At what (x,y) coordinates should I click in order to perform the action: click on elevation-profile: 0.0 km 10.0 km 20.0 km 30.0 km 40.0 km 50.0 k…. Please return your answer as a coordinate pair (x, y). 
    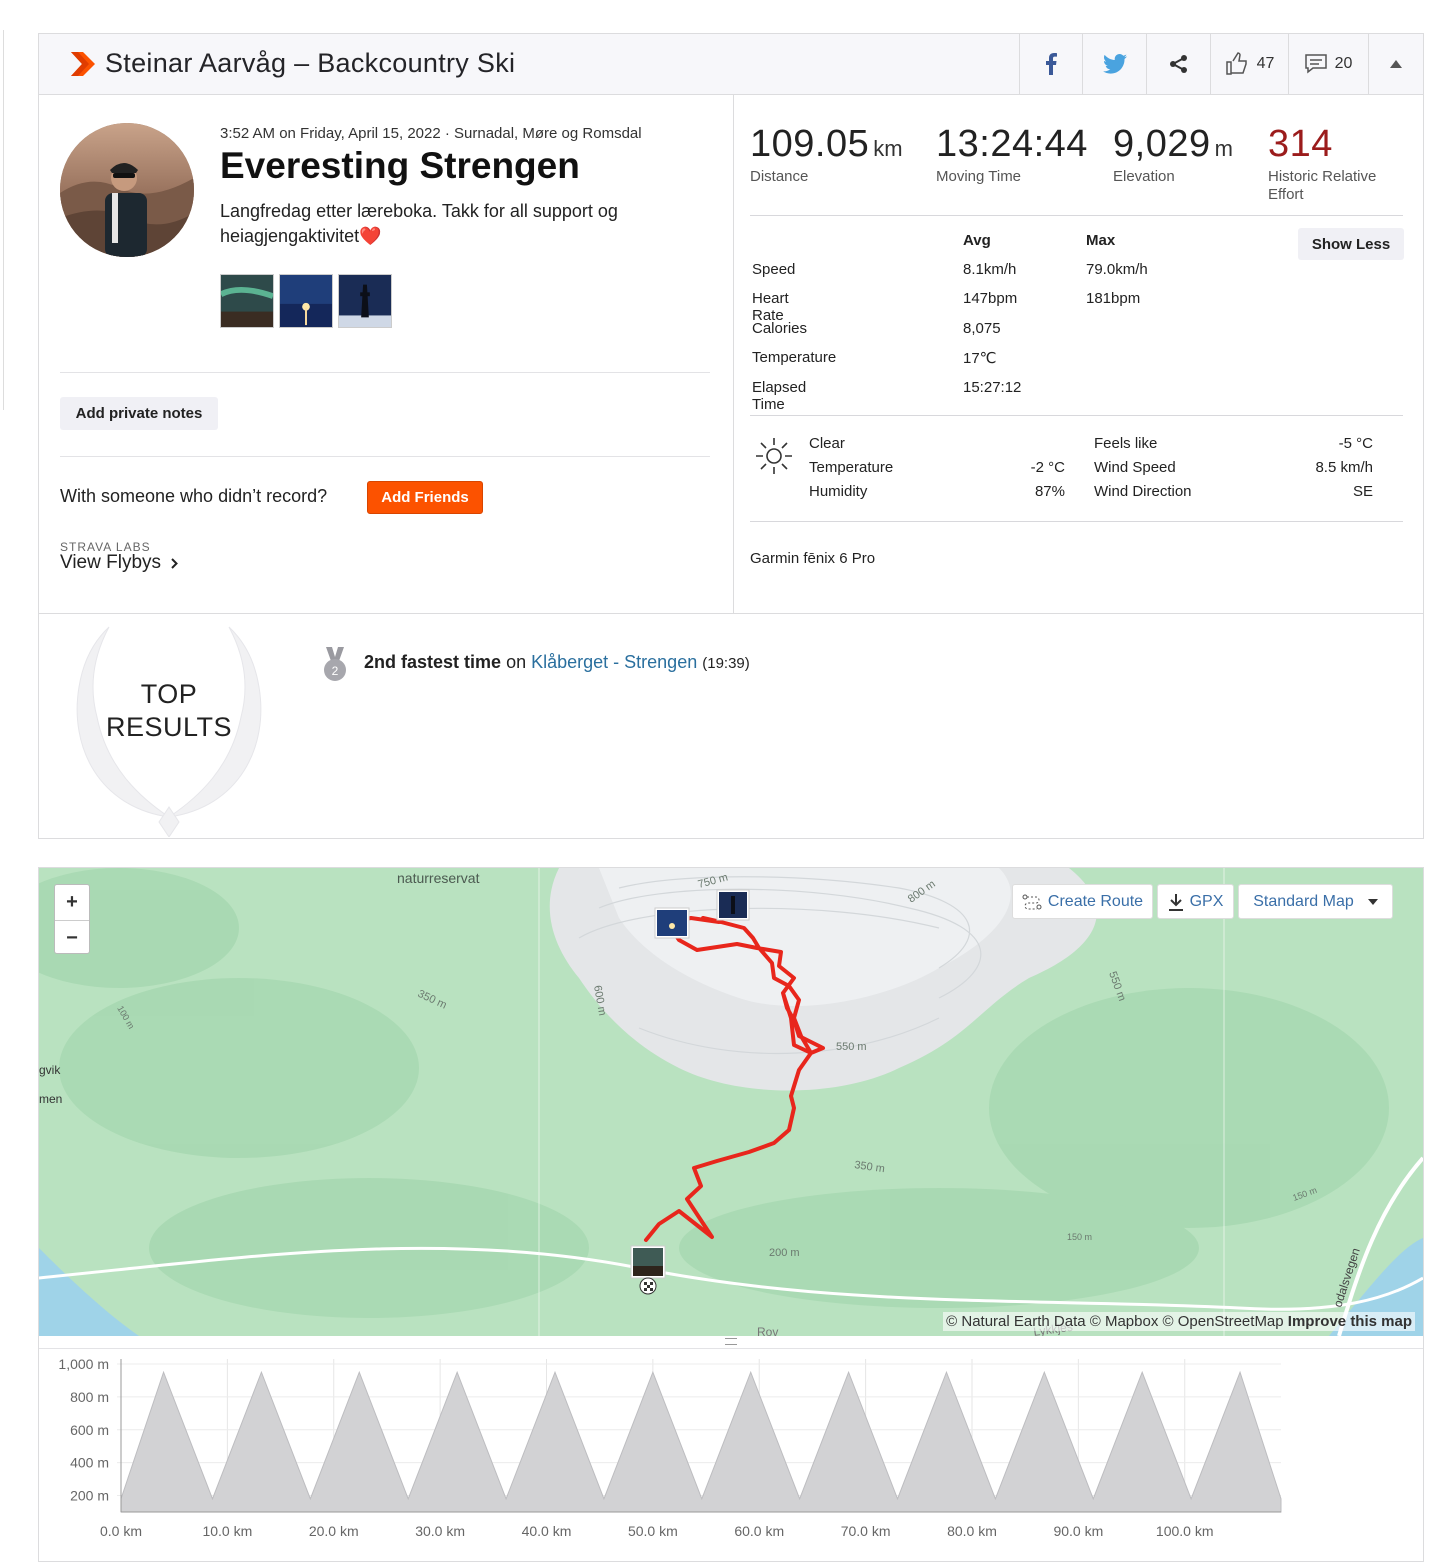
    Looking at the image, I should click on (731, 1454).